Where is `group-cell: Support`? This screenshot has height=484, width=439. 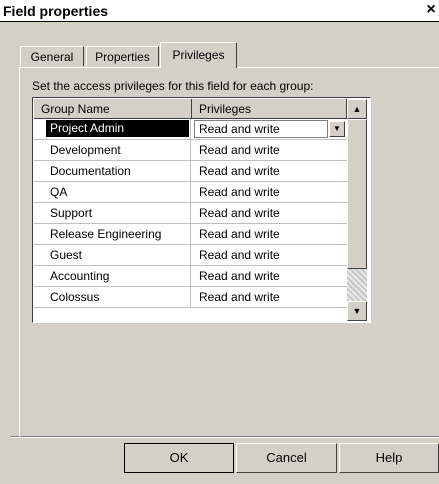 group-cell: Support is located at coordinates (112, 213).